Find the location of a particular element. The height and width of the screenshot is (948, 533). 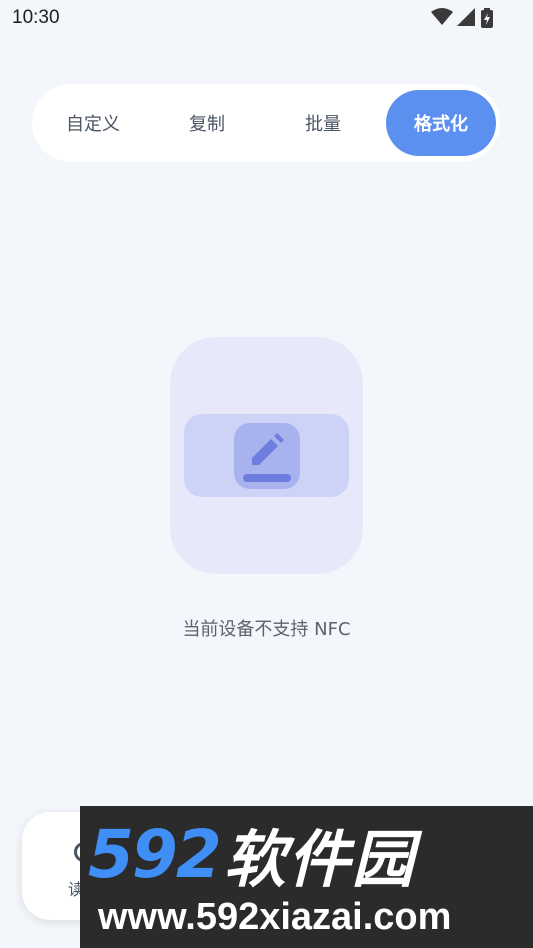

status-bar: 10:30 is located at coordinates (266, 18).